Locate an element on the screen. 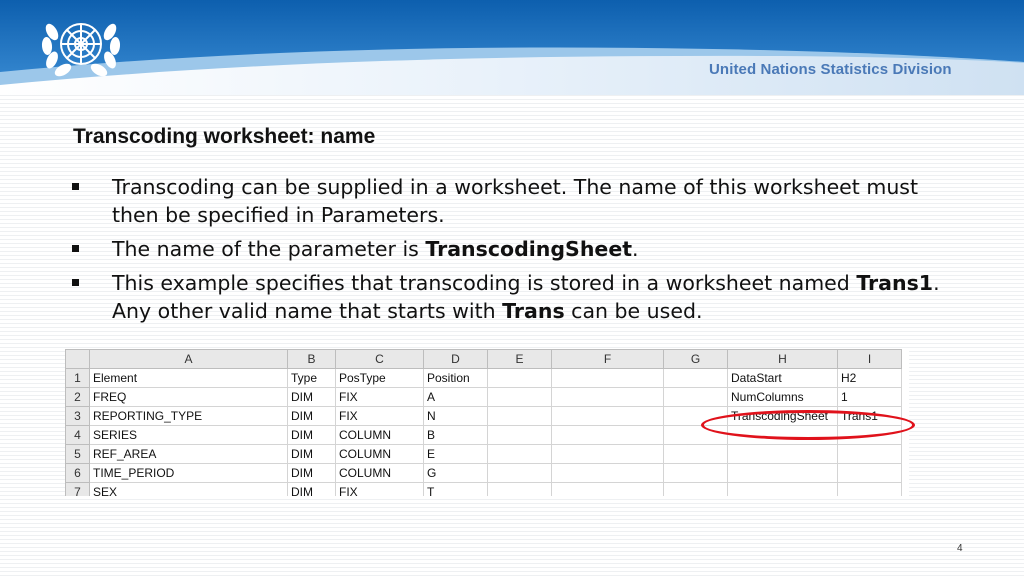 Image resolution: width=1024 pixels, height=576 pixels. cell: DataStart is located at coordinates (782, 378).